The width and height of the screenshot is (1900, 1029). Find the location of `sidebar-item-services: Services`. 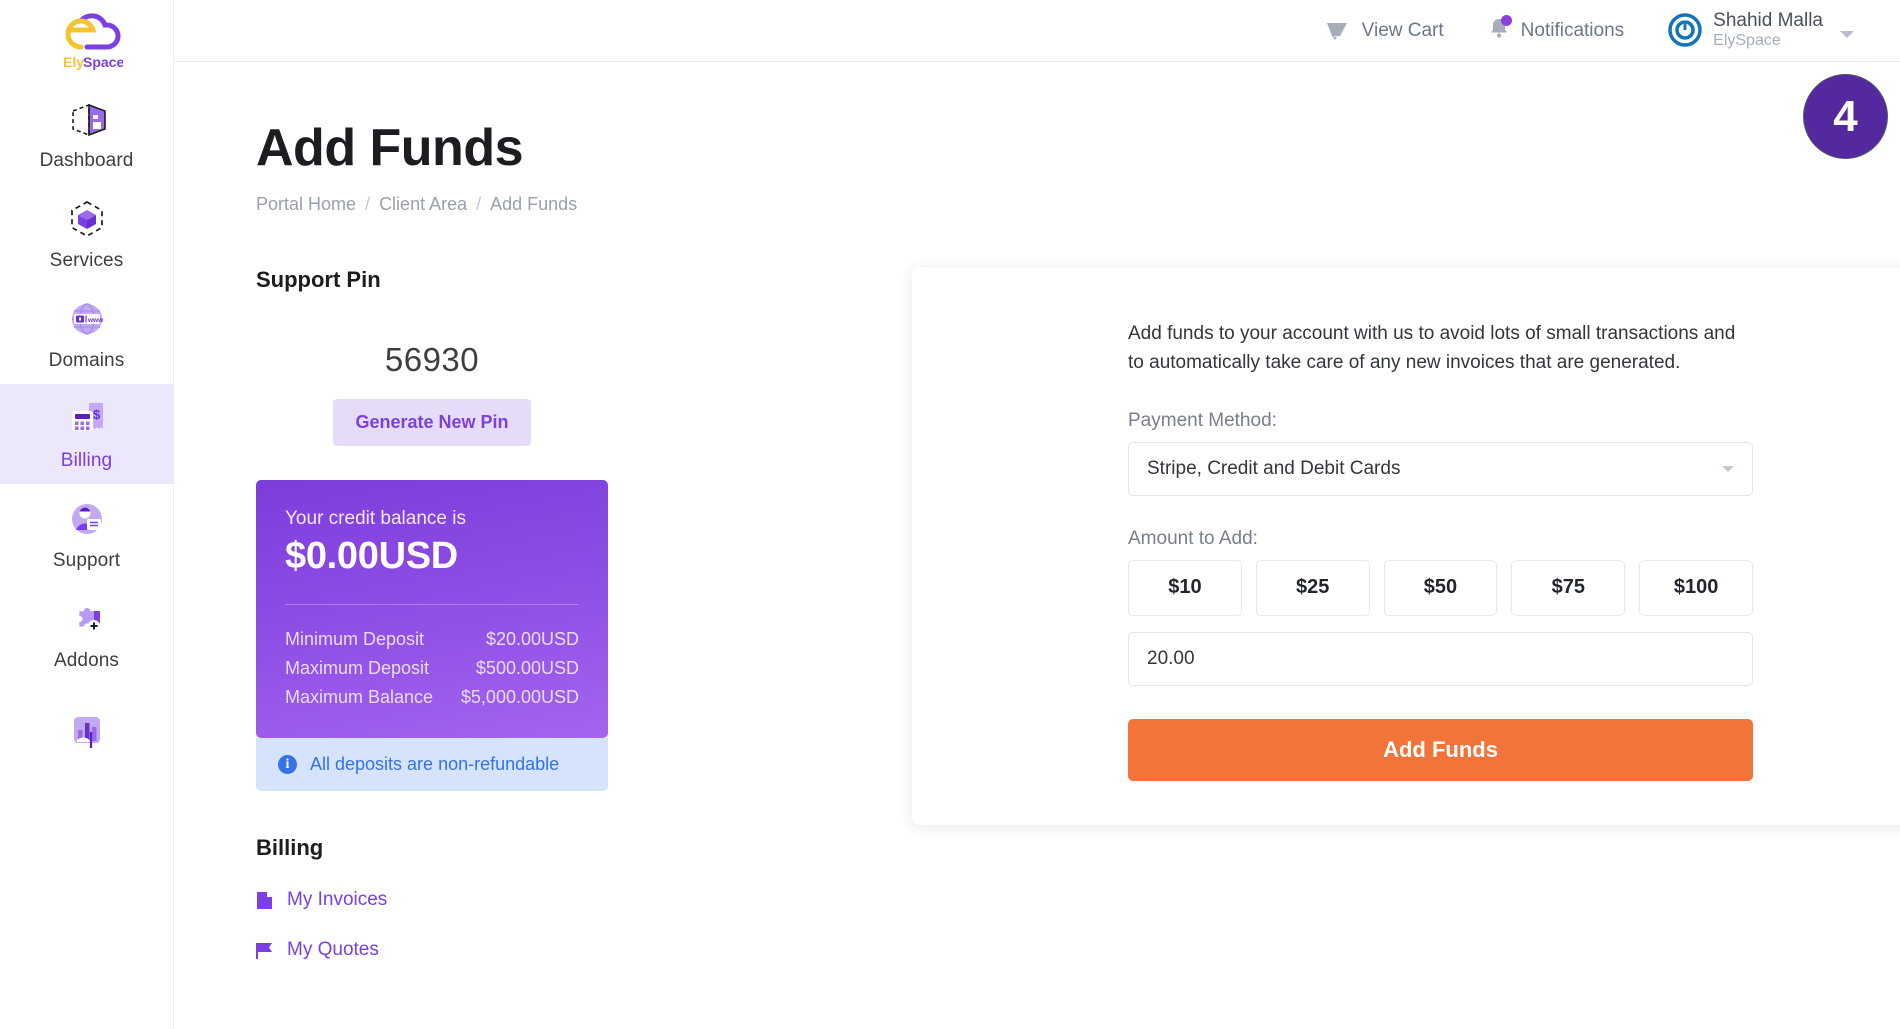

sidebar-item-services: Services is located at coordinates (86, 234).